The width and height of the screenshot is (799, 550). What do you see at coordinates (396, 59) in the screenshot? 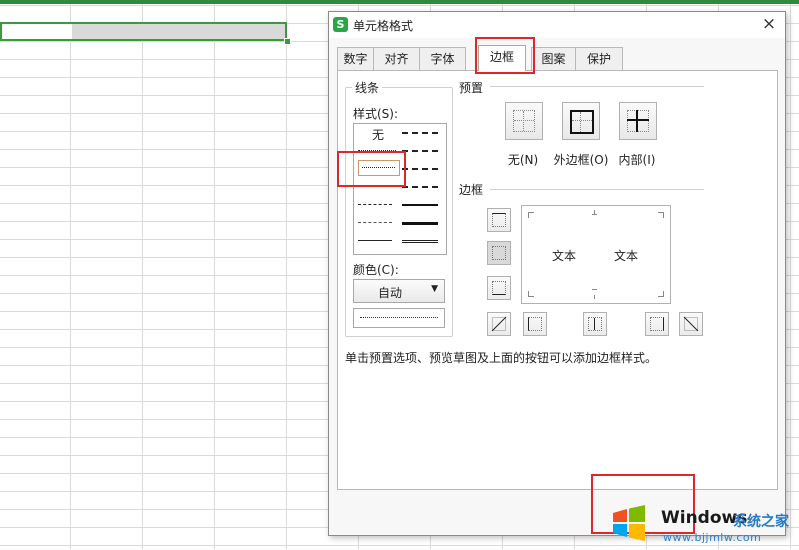
I see `tab-alignment: 对齐` at bounding box center [396, 59].